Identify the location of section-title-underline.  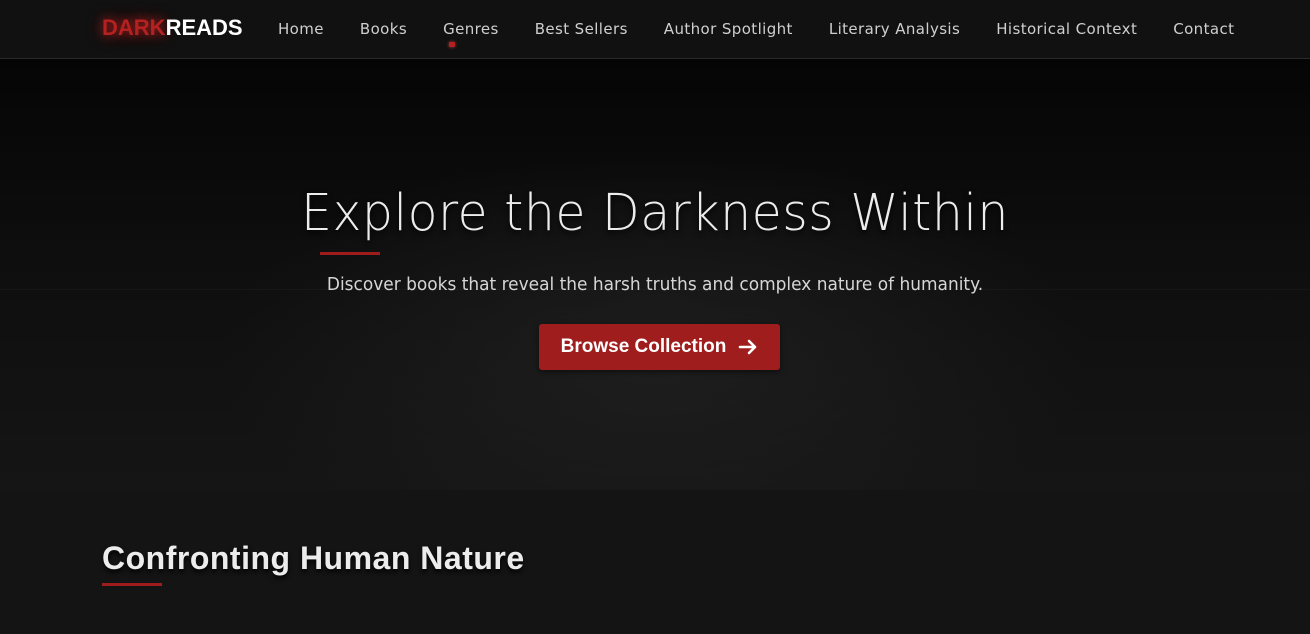
(132, 584).